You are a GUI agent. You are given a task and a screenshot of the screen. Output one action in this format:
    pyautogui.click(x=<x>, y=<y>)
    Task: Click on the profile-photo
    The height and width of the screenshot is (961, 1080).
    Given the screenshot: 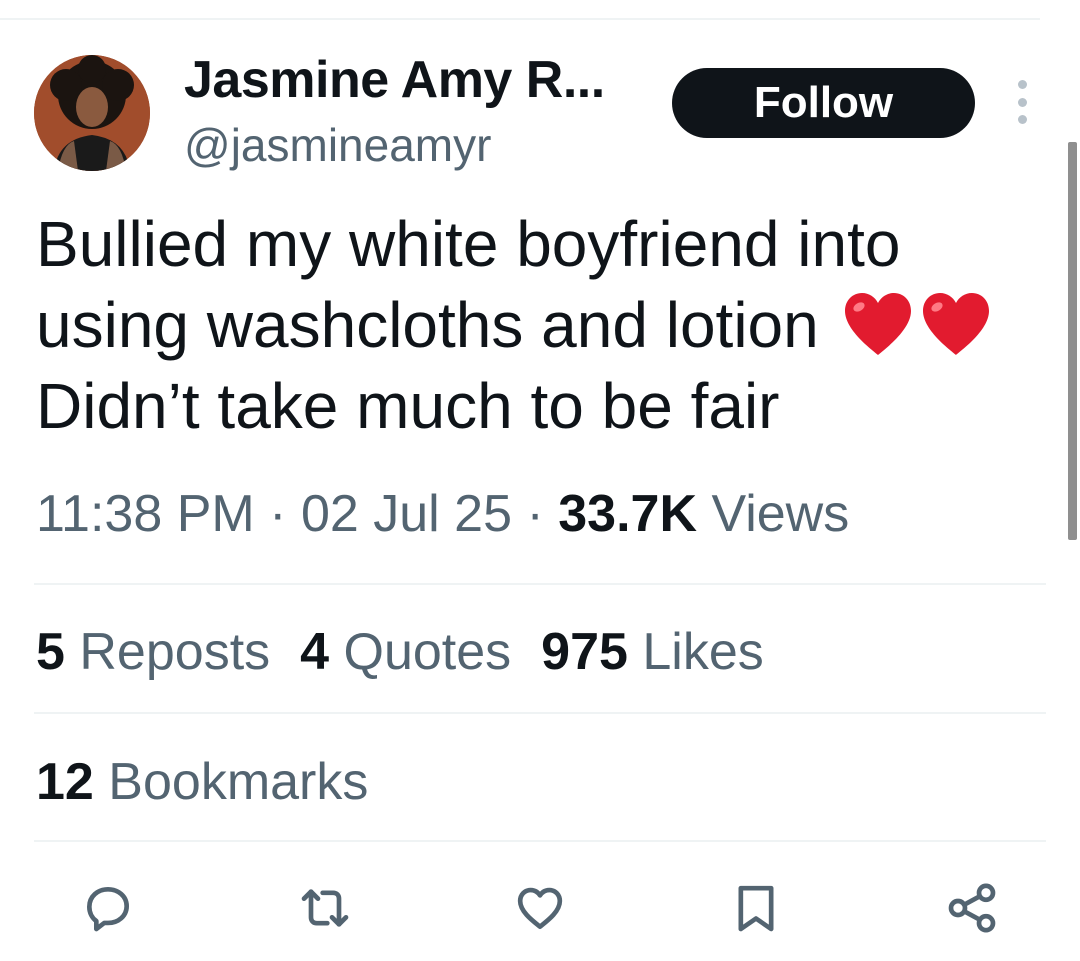 What is the action you would take?
    pyautogui.click(x=92, y=113)
    